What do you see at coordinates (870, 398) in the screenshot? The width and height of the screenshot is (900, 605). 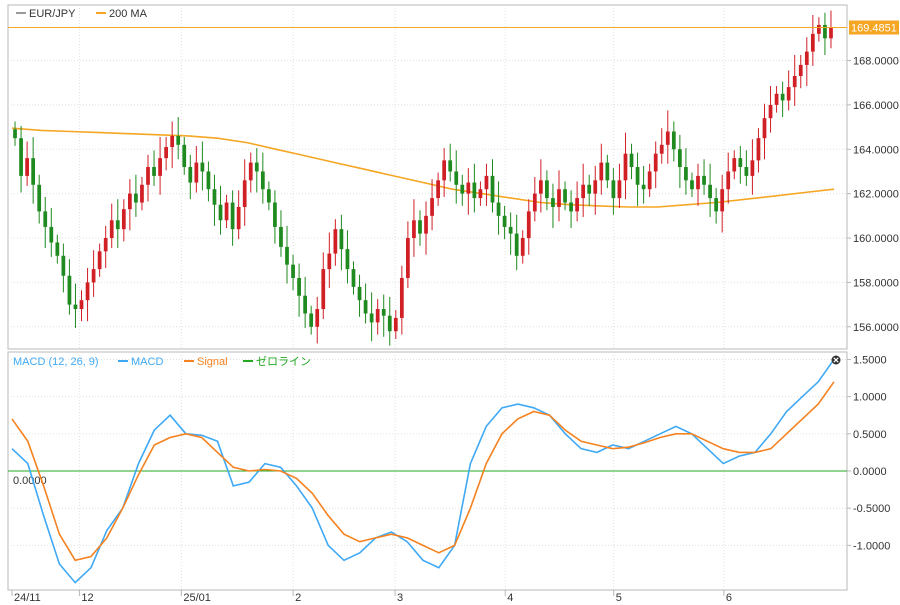 I see `macd-ytick-label: 1.0000` at bounding box center [870, 398].